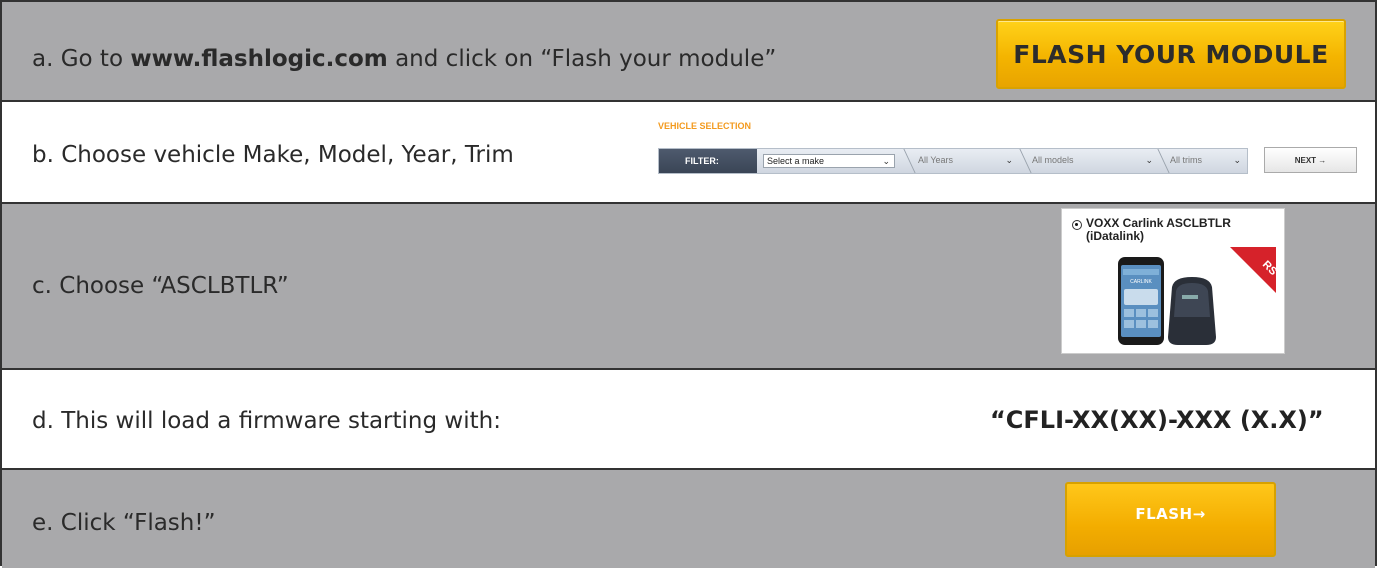 The image size is (1379, 568). Describe the element at coordinates (1310, 160) in the screenshot. I see `next-button: NEXT →` at that location.